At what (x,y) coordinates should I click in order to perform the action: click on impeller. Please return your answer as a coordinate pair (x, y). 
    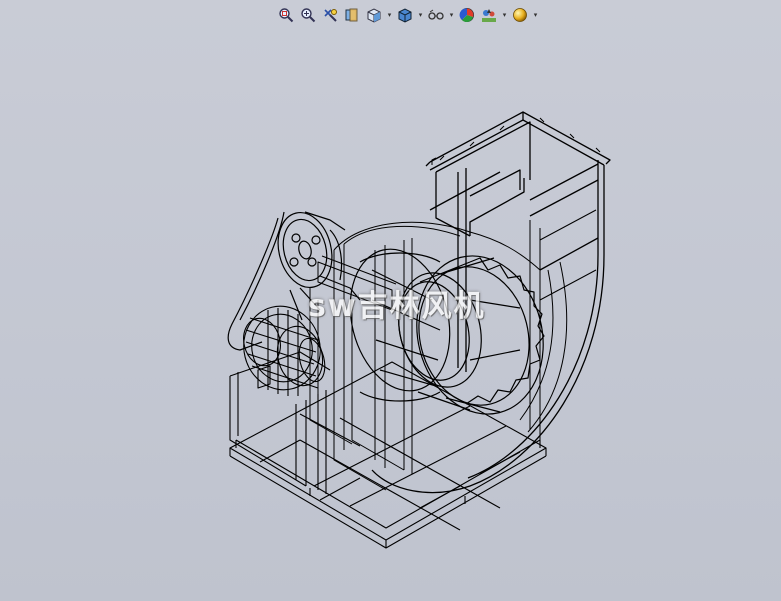
    Looking at the image, I should click on (447, 331).